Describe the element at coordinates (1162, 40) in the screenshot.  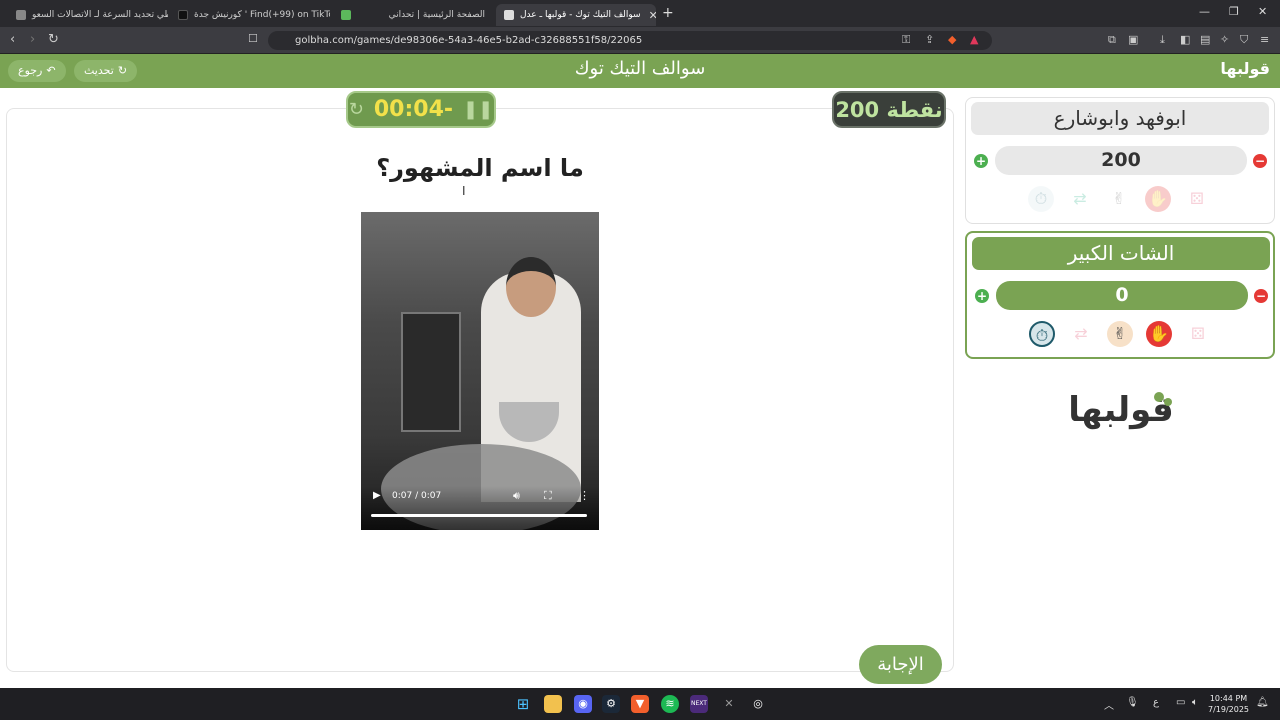
I see `download-icon: ⤓` at that location.